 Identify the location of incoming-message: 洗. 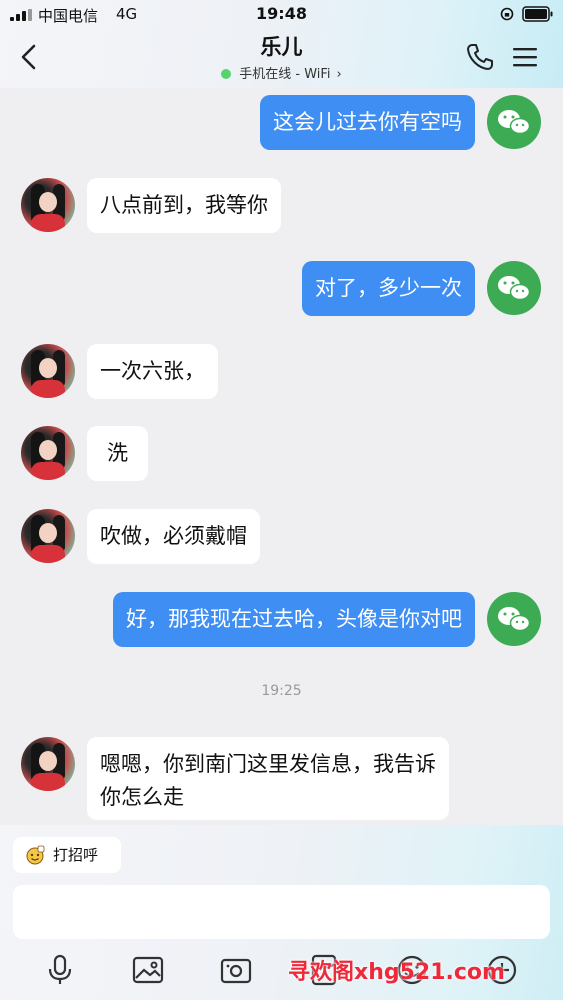
(117, 453).